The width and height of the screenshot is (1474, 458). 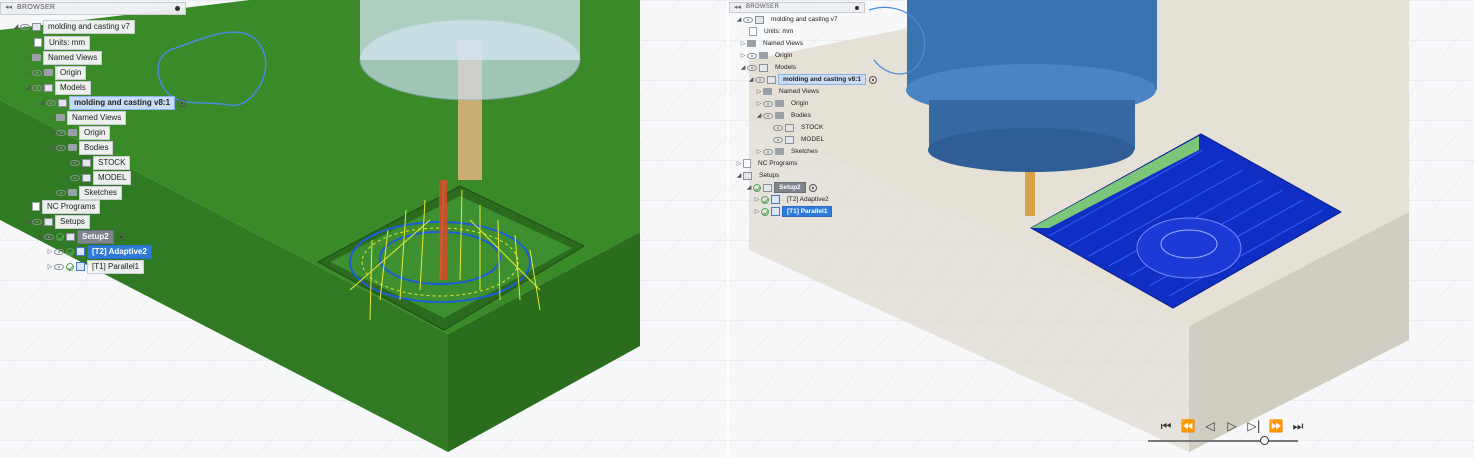 I want to click on tree-label: NC Programs, so click(x=778, y=163).